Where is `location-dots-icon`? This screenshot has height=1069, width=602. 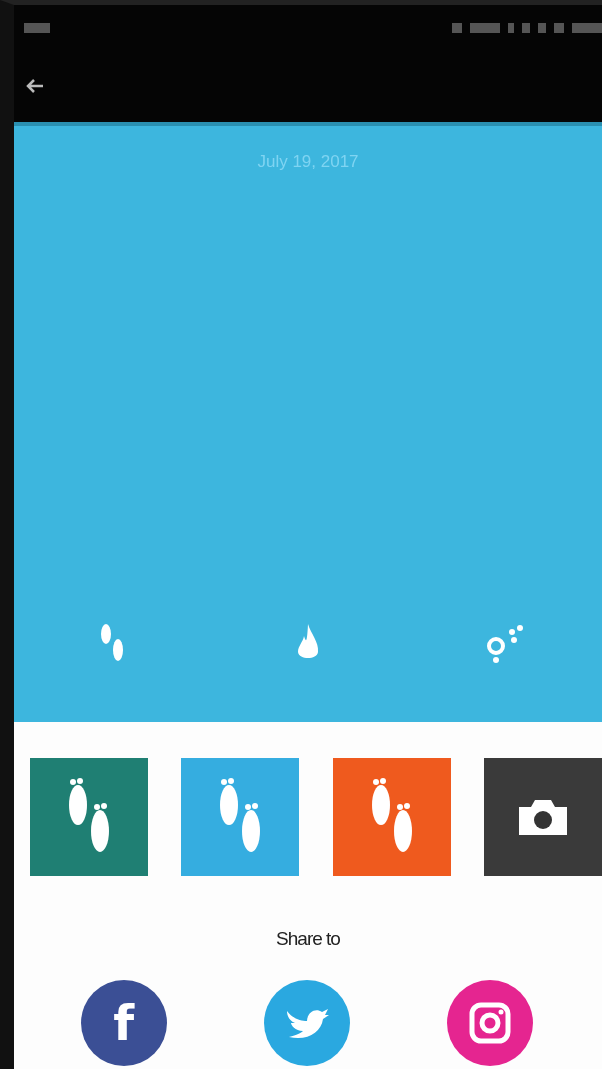
location-dots-icon is located at coordinates (504, 643).